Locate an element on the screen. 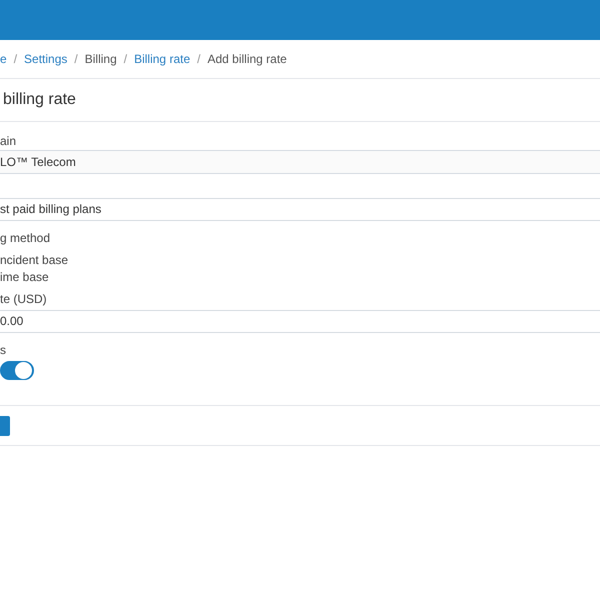 The height and width of the screenshot is (600, 600). page-title: billing rate is located at coordinates (39, 100).